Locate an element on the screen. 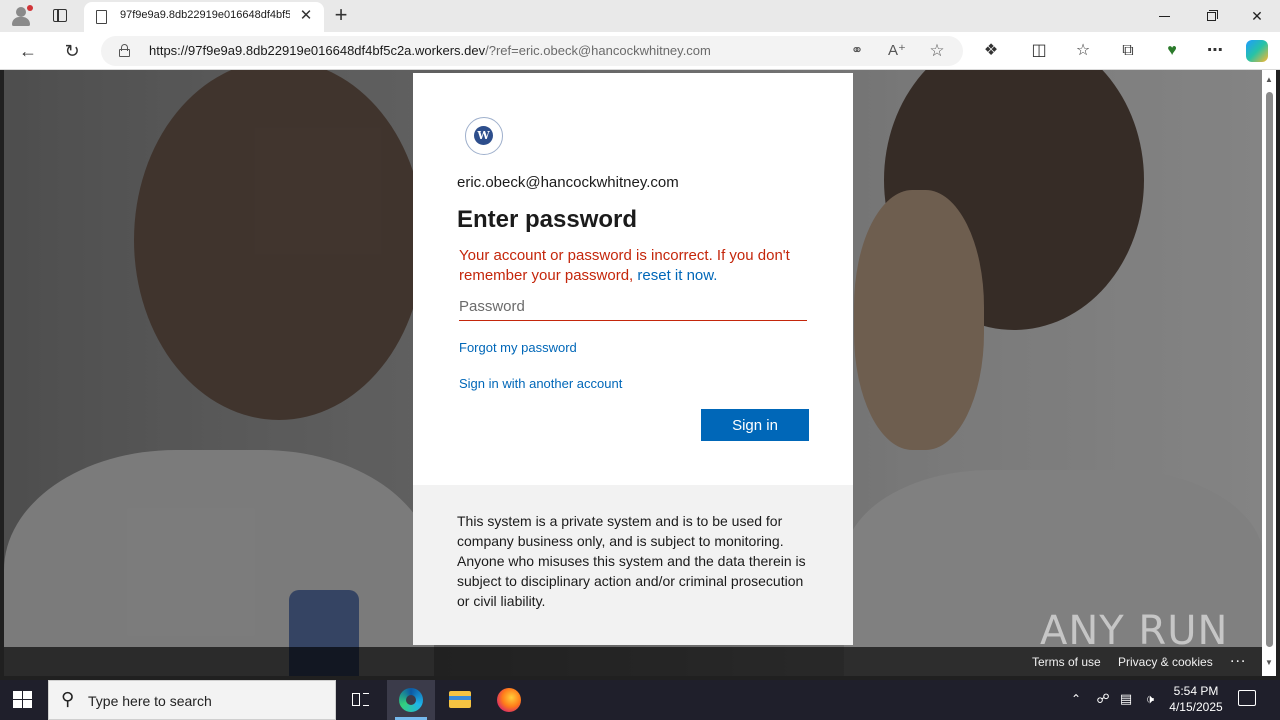 This screenshot has height=720, width=1280. start-windows-icon is located at coordinates (23, 700).